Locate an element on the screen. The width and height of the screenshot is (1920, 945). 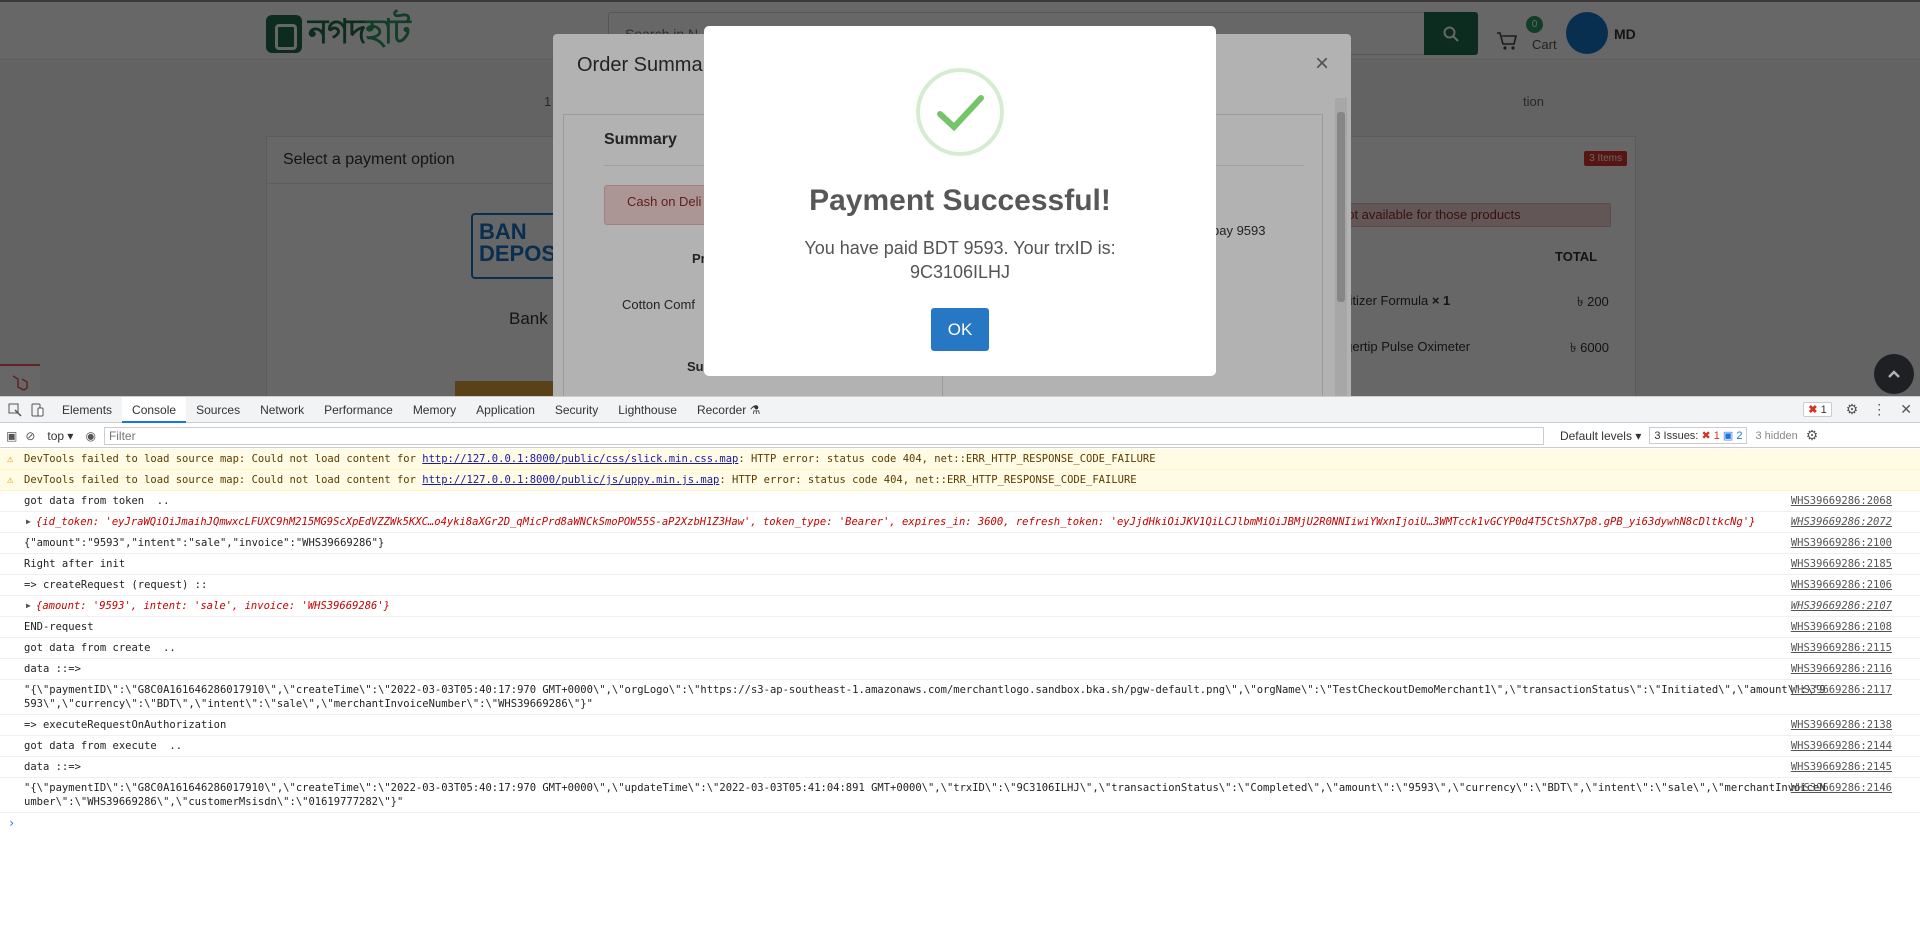
inspect-icon is located at coordinates (15, 410).